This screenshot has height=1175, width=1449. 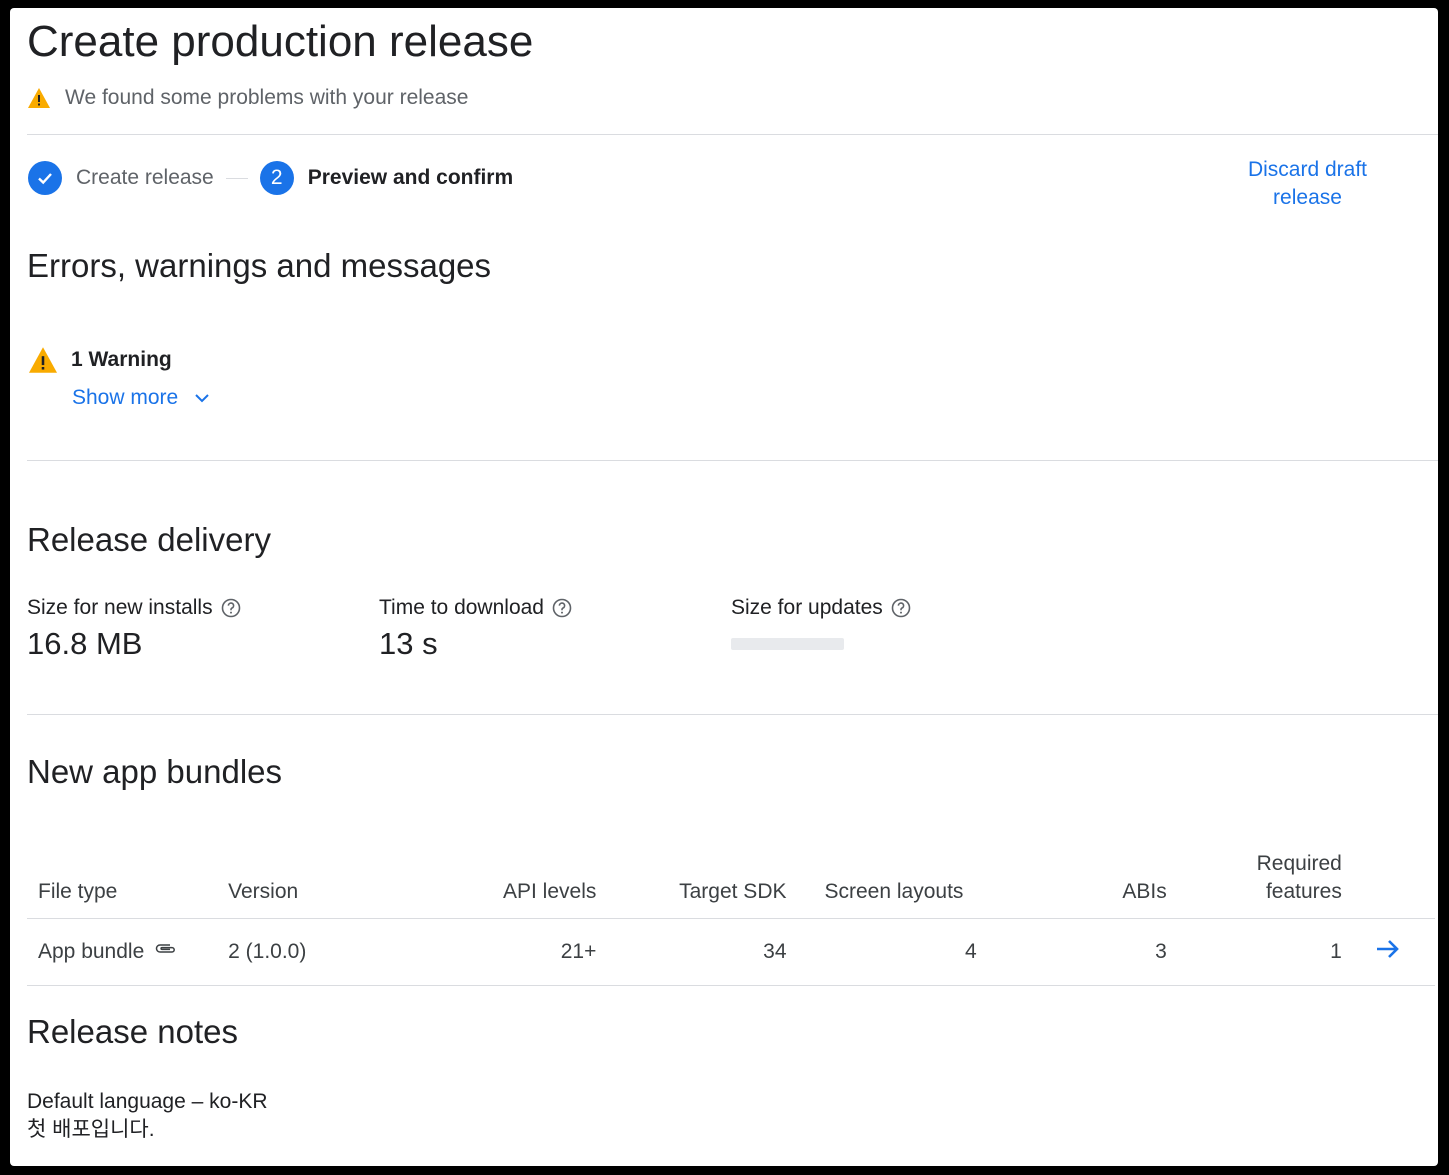 What do you see at coordinates (881, 952) in the screenshot?
I see `cell-screen-layouts: 4` at bounding box center [881, 952].